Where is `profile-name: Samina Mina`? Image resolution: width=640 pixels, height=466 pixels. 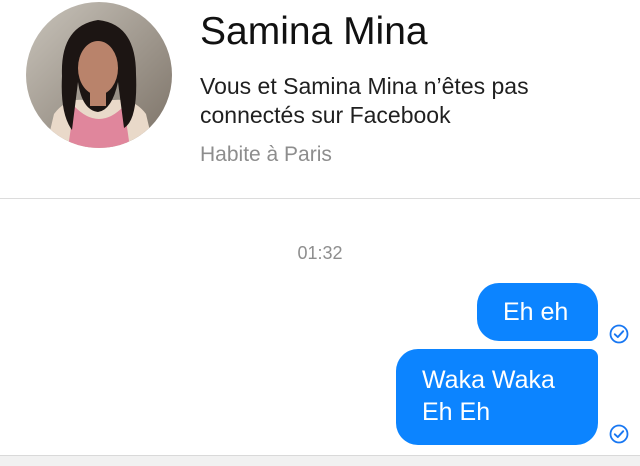
profile-name: Samina Mina is located at coordinates (314, 31).